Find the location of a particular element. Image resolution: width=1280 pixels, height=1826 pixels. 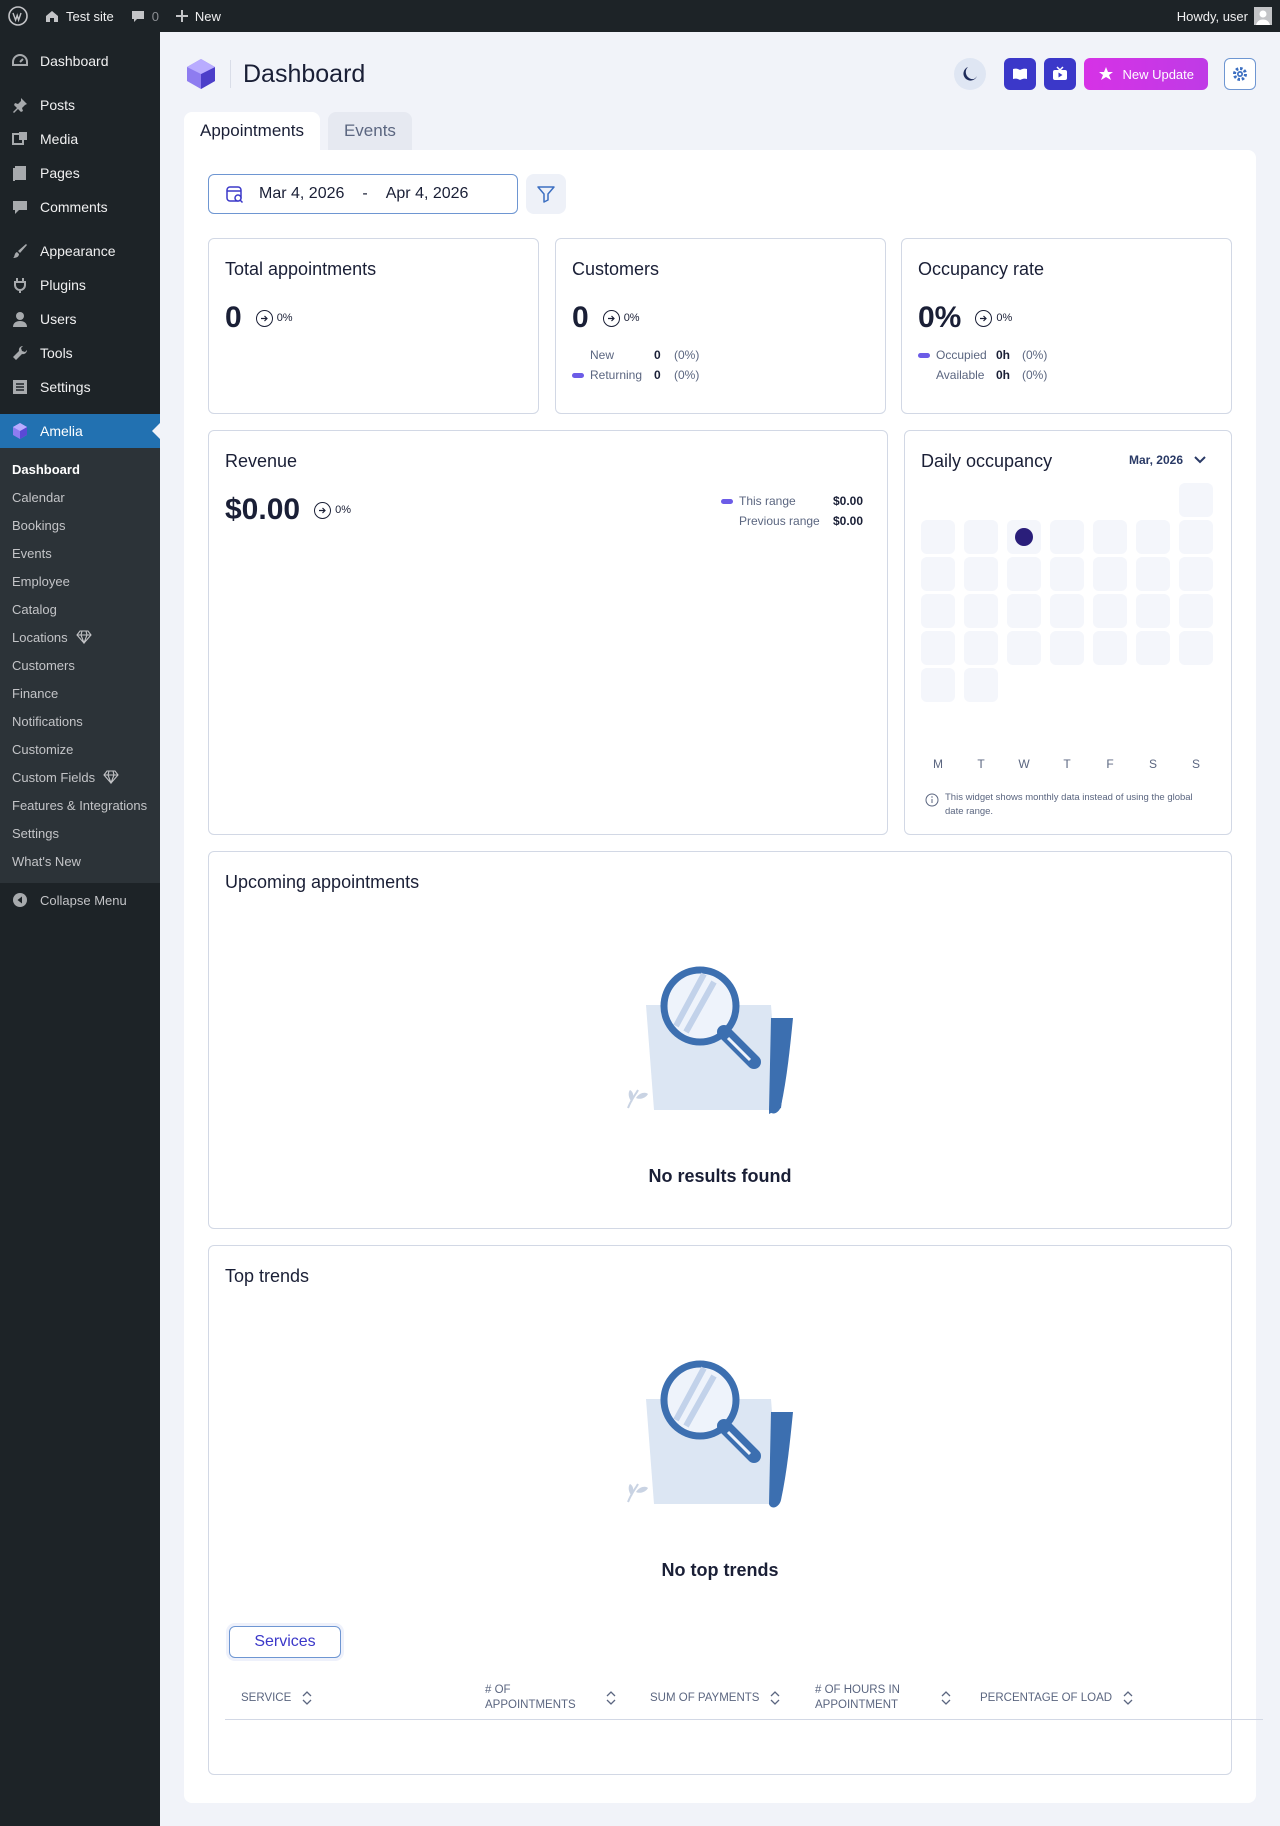

account-menu: Howdy, user is located at coordinates (1224, 16).